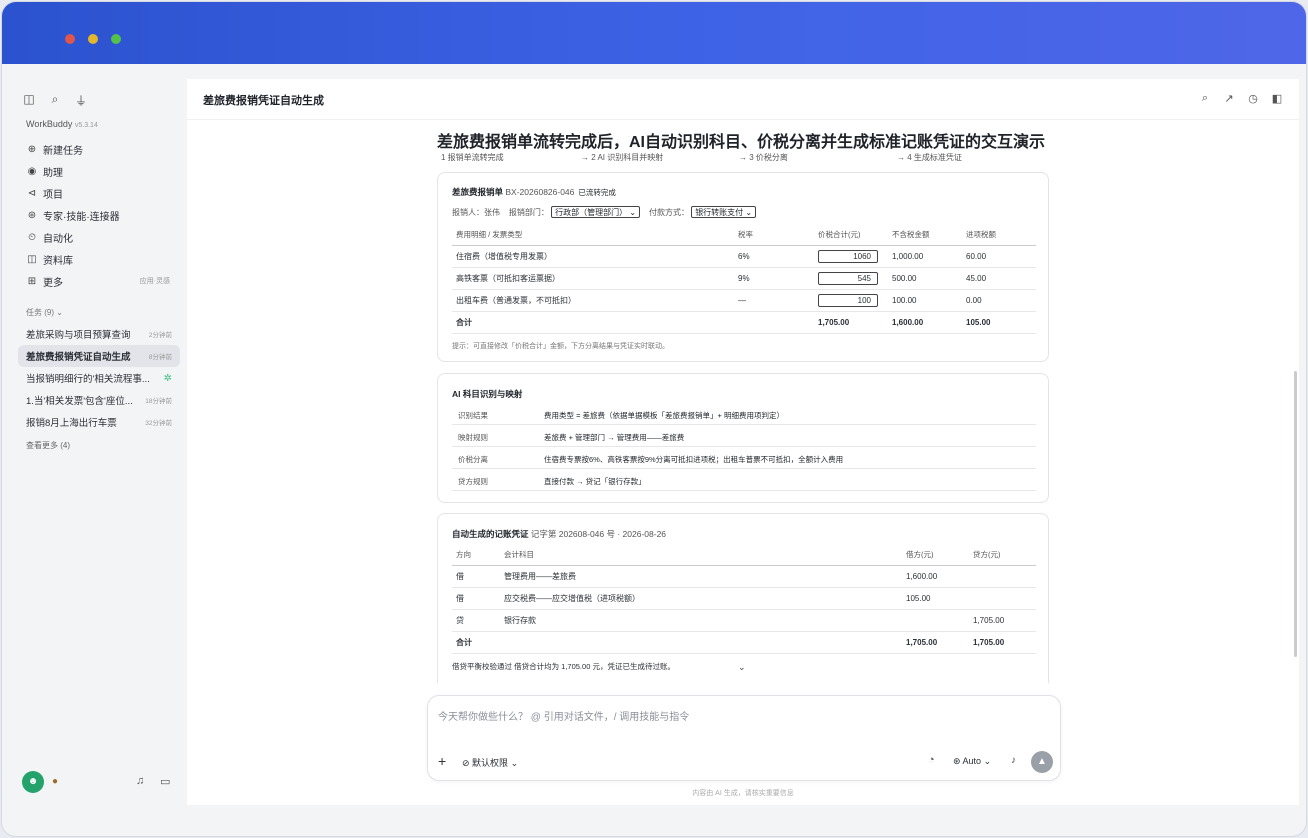 The height and width of the screenshot is (838, 1308). Describe the element at coordinates (774, 235) in the screenshot. I see `col-header: 税率` at that location.